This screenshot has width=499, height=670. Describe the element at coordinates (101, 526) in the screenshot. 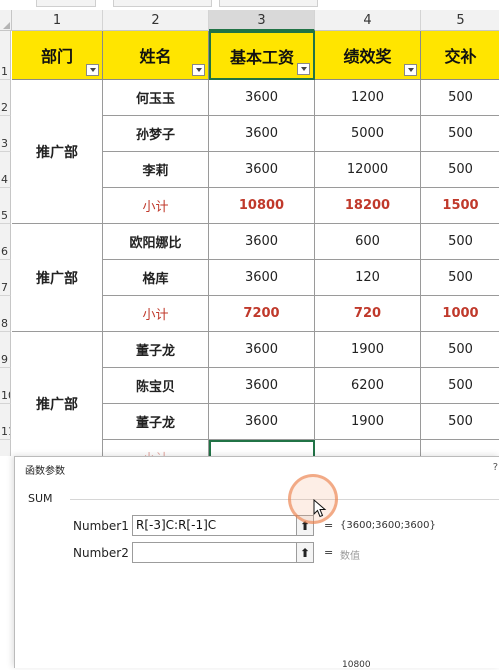

I see `number1-label: Number1` at that location.